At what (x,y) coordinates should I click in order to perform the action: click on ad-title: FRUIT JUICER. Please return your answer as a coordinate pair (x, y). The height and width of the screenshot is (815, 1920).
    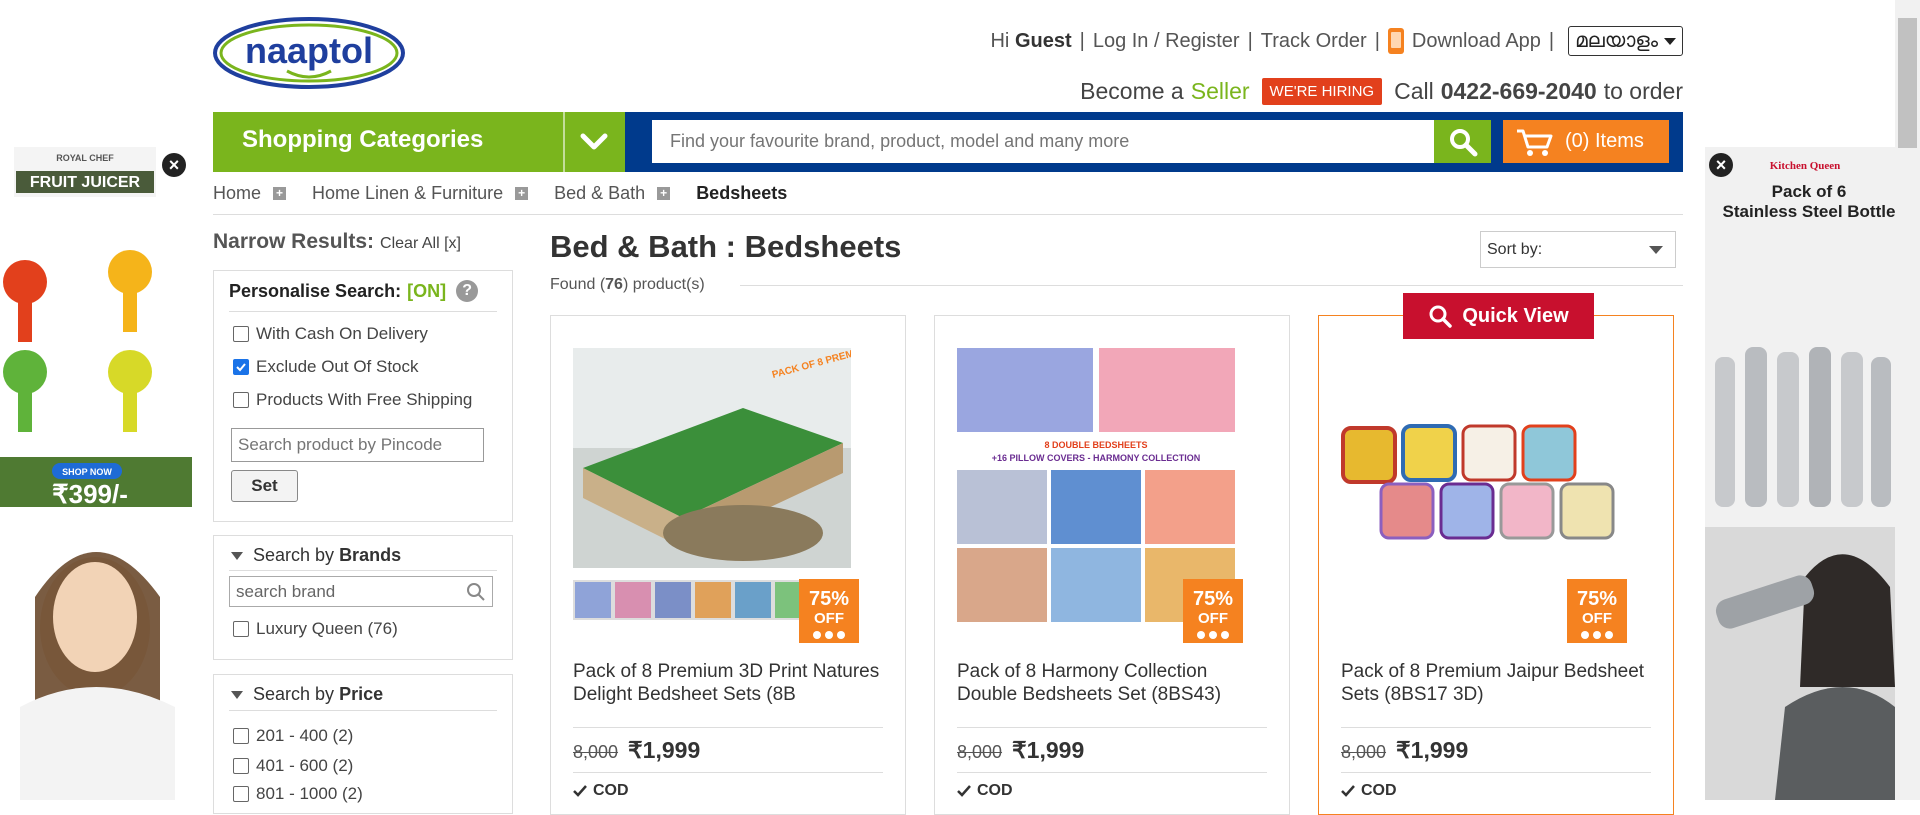
    Looking at the image, I should click on (85, 182).